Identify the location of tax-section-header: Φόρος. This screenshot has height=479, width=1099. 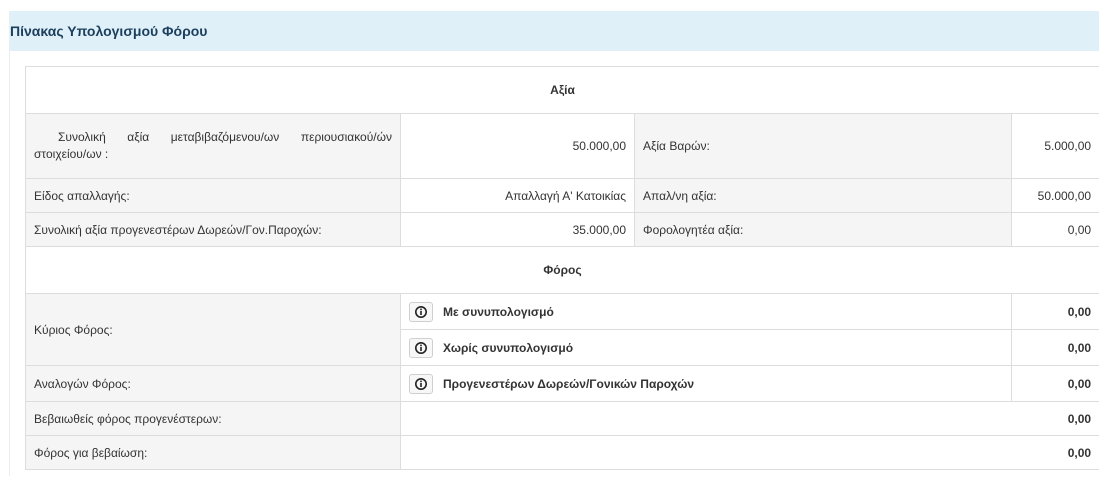
(561, 270).